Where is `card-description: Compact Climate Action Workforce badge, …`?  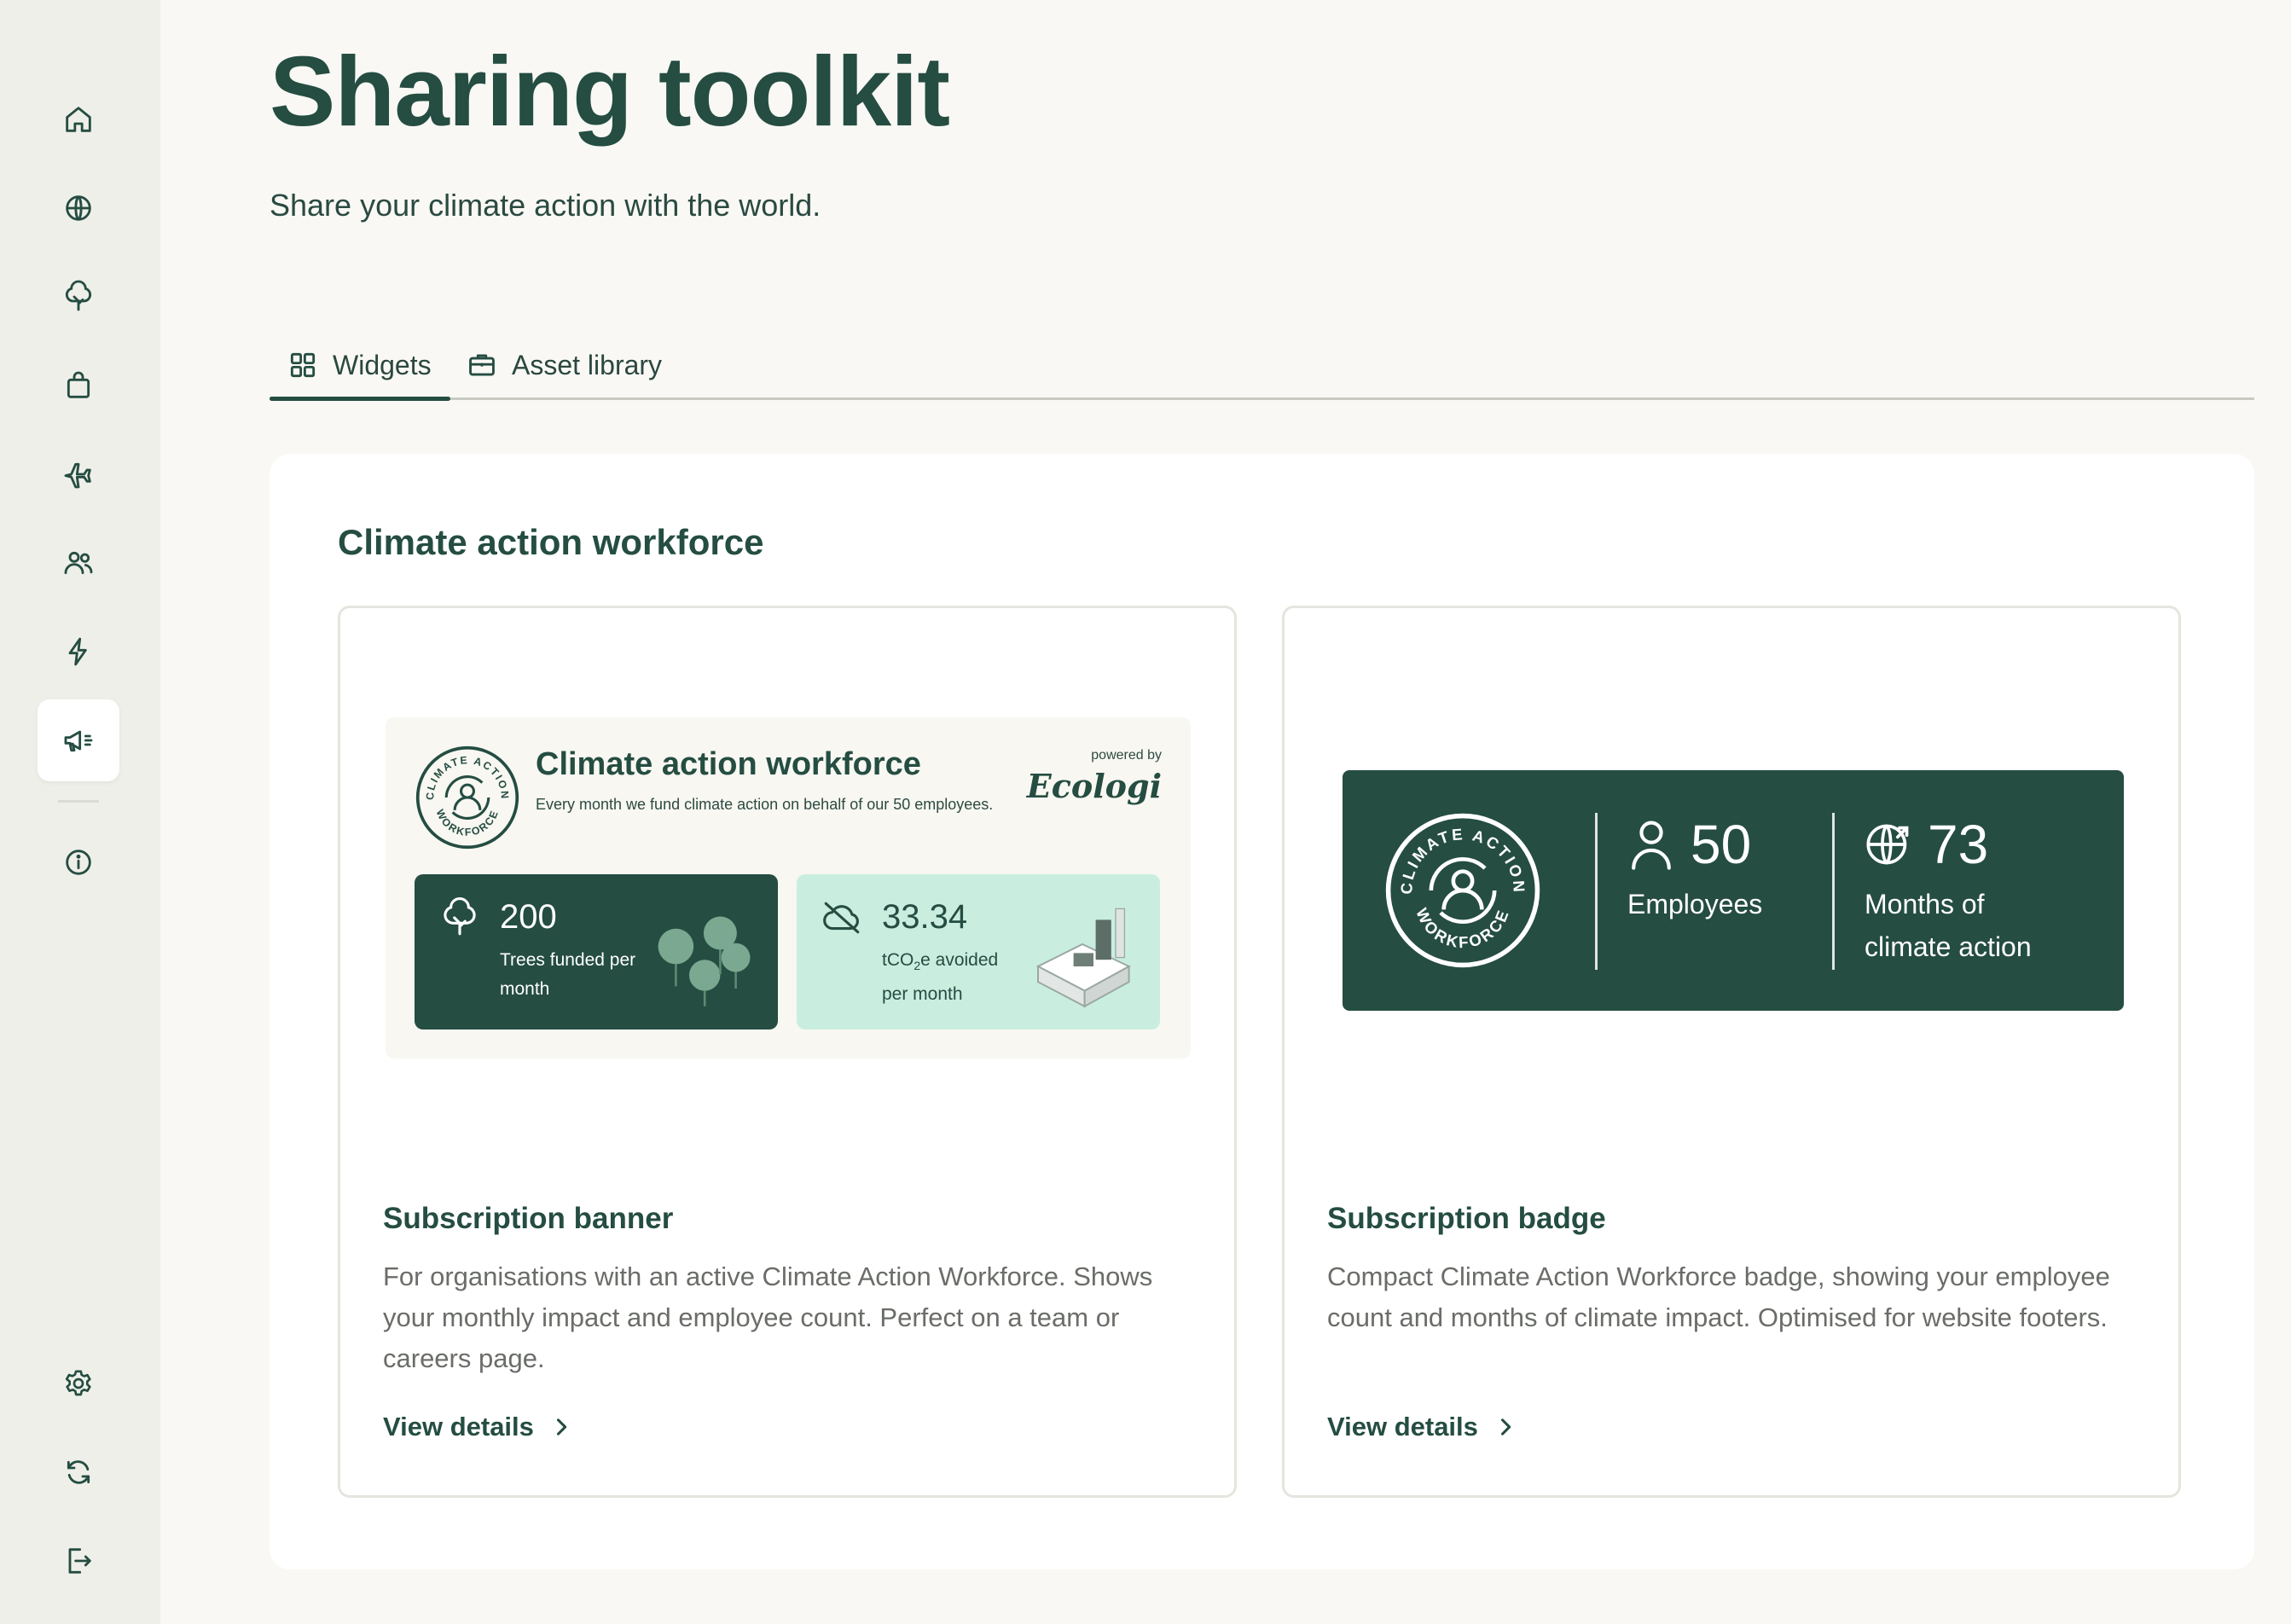 card-description: Compact Climate Action Workforce badge, … is located at coordinates (1718, 1297).